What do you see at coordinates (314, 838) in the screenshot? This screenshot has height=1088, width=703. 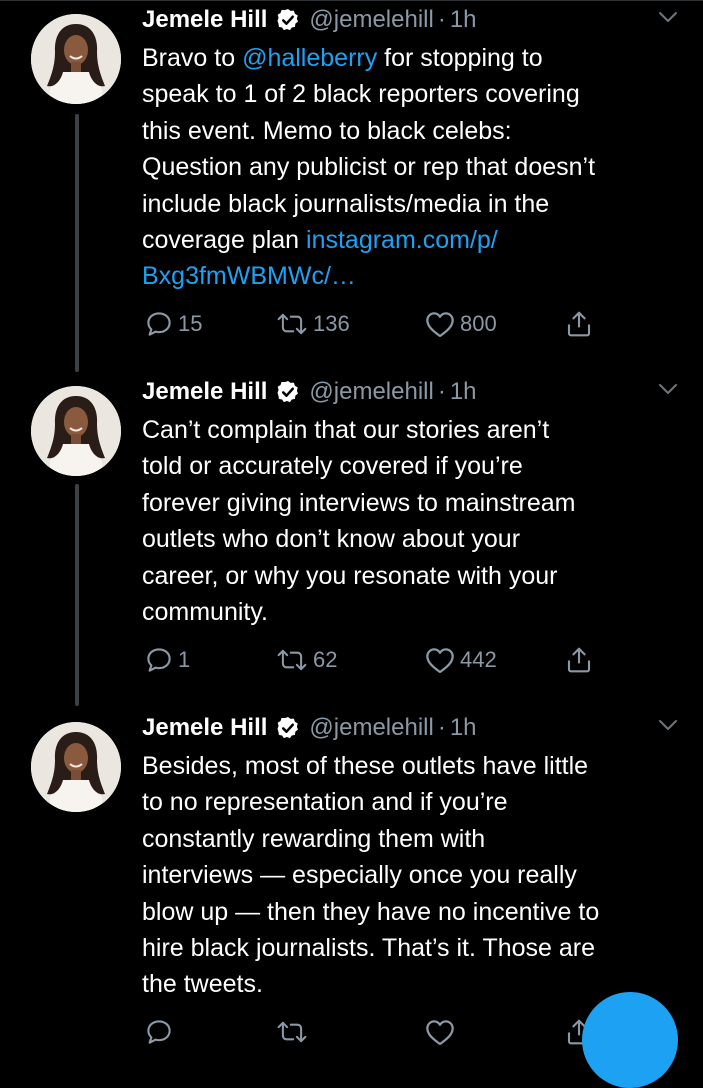 I see `text-segment: constantly rewarding them with` at bounding box center [314, 838].